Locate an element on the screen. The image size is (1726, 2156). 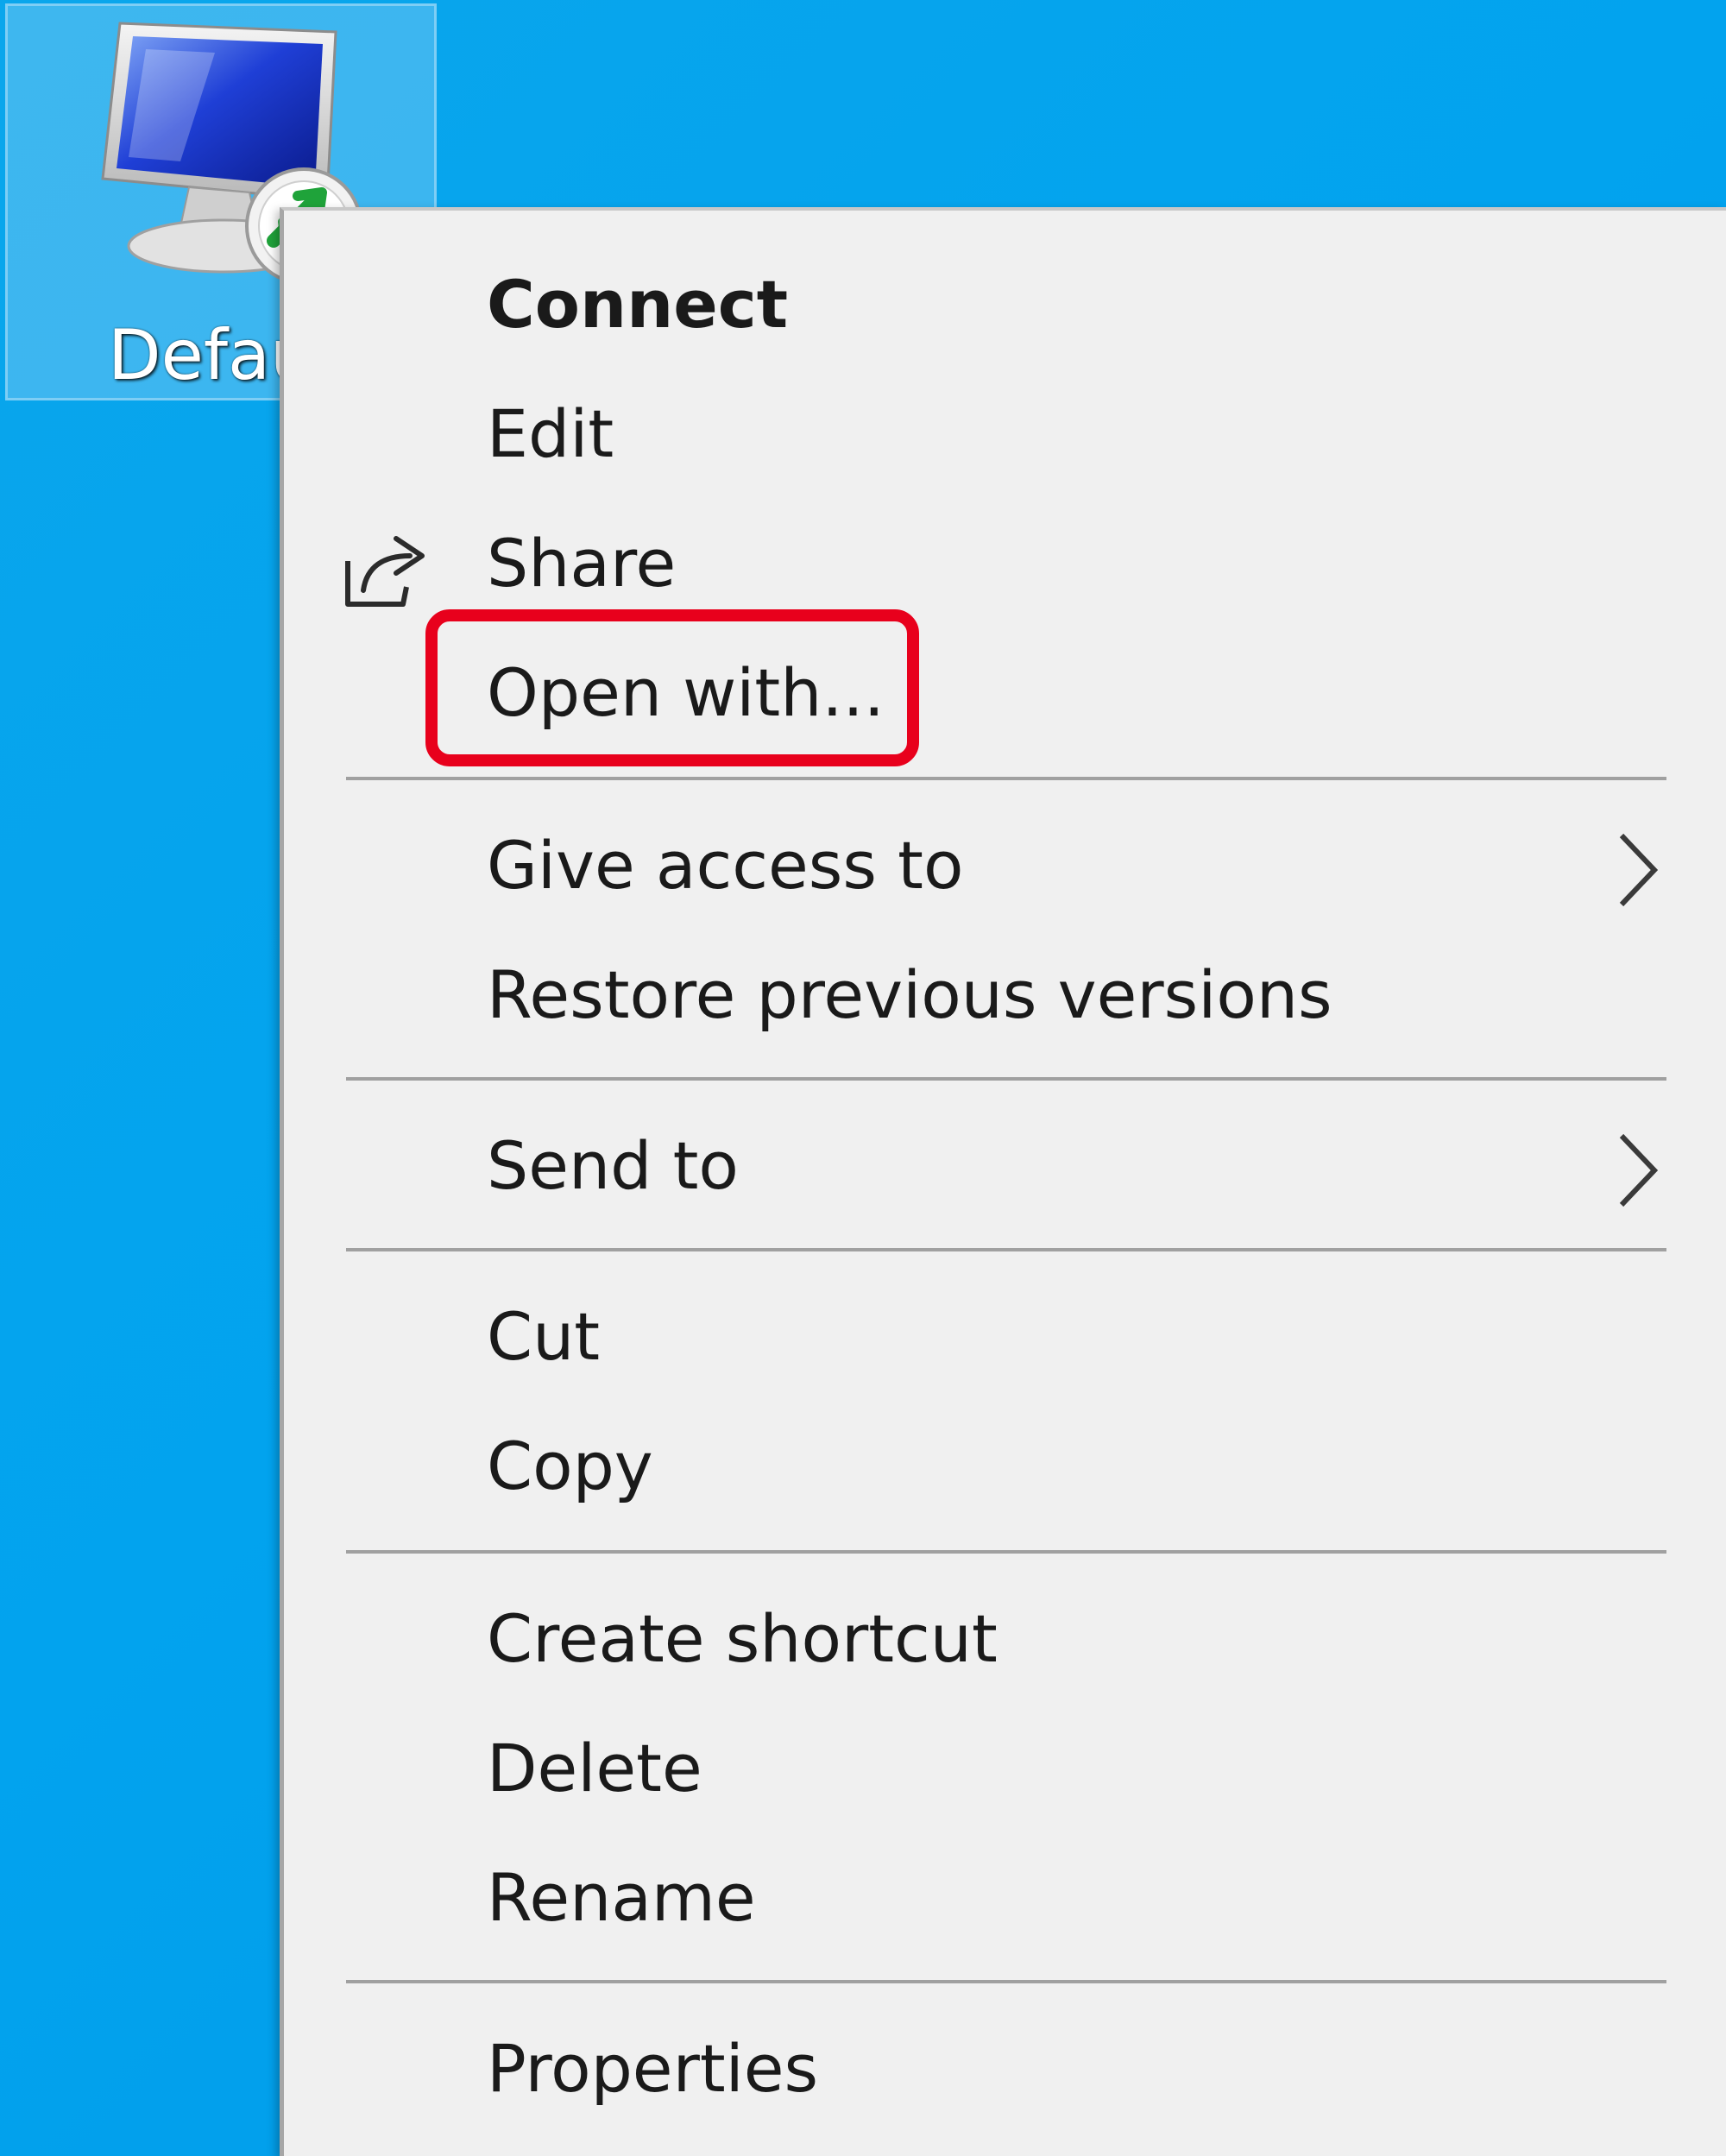
menu-item-label: Copy is located at coordinates (570, 1466).